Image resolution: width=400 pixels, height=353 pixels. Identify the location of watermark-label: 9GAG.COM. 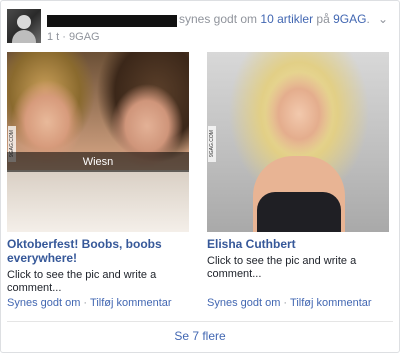
(212, 144).